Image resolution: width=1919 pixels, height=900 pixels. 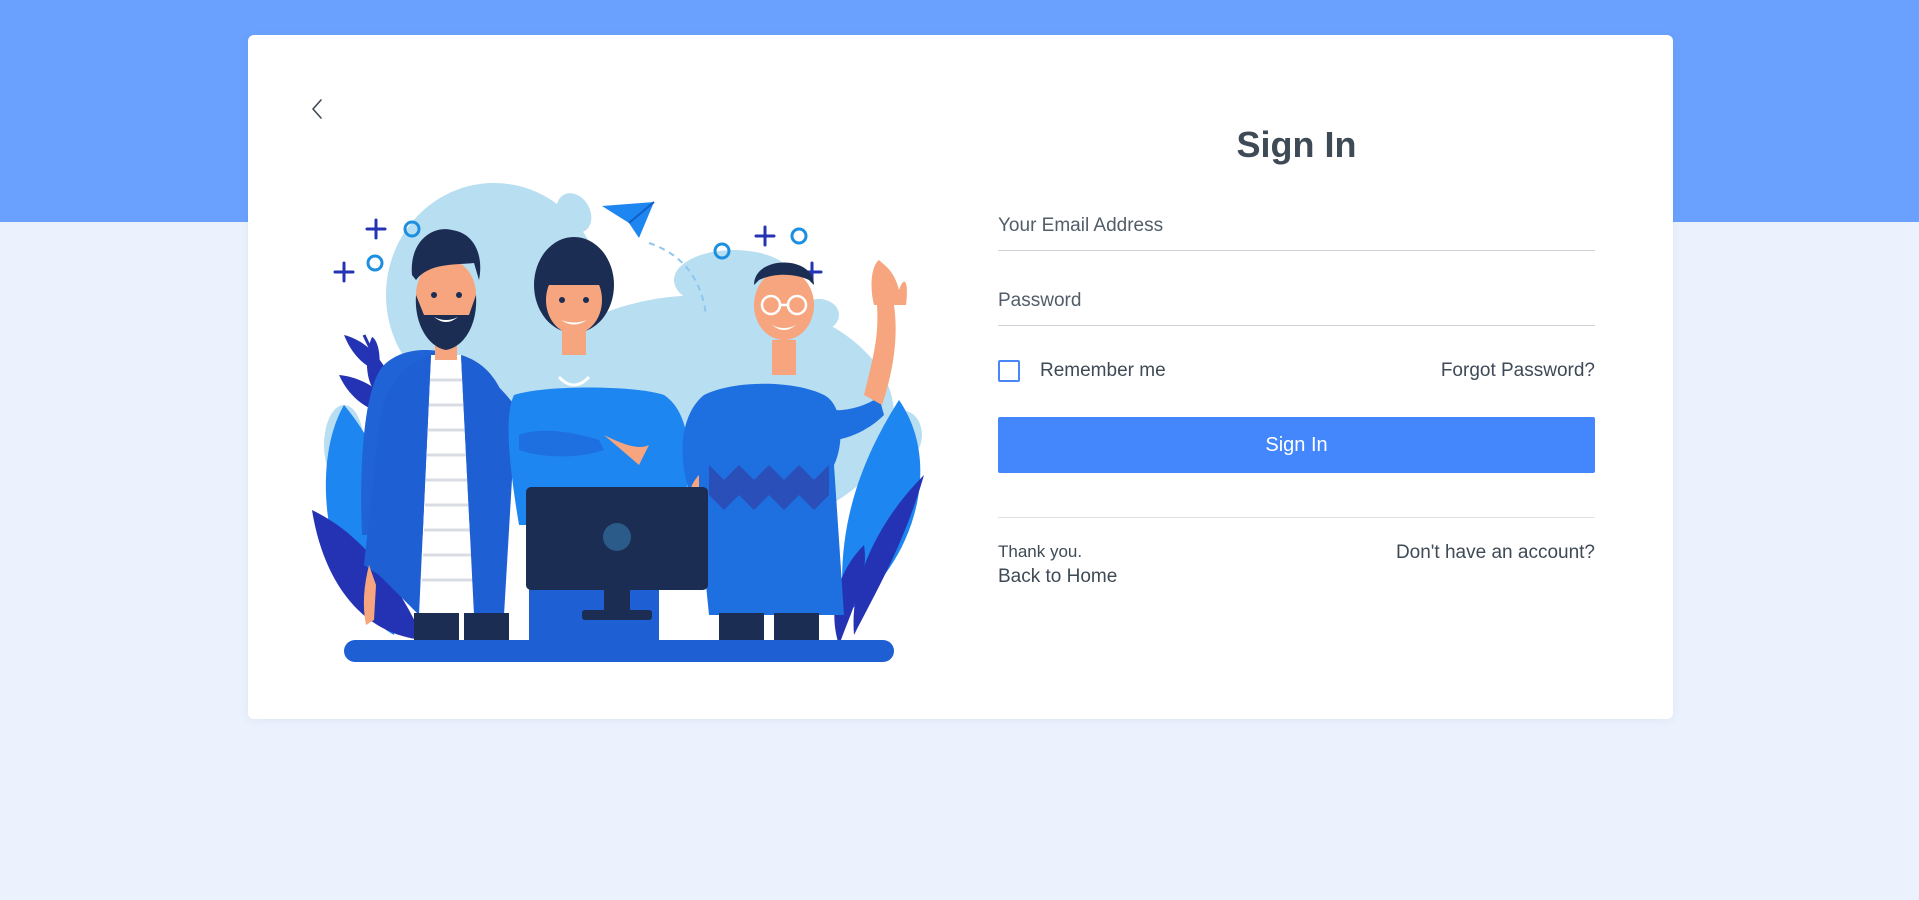 I want to click on remember-me-label: Remember me, so click(x=1103, y=370).